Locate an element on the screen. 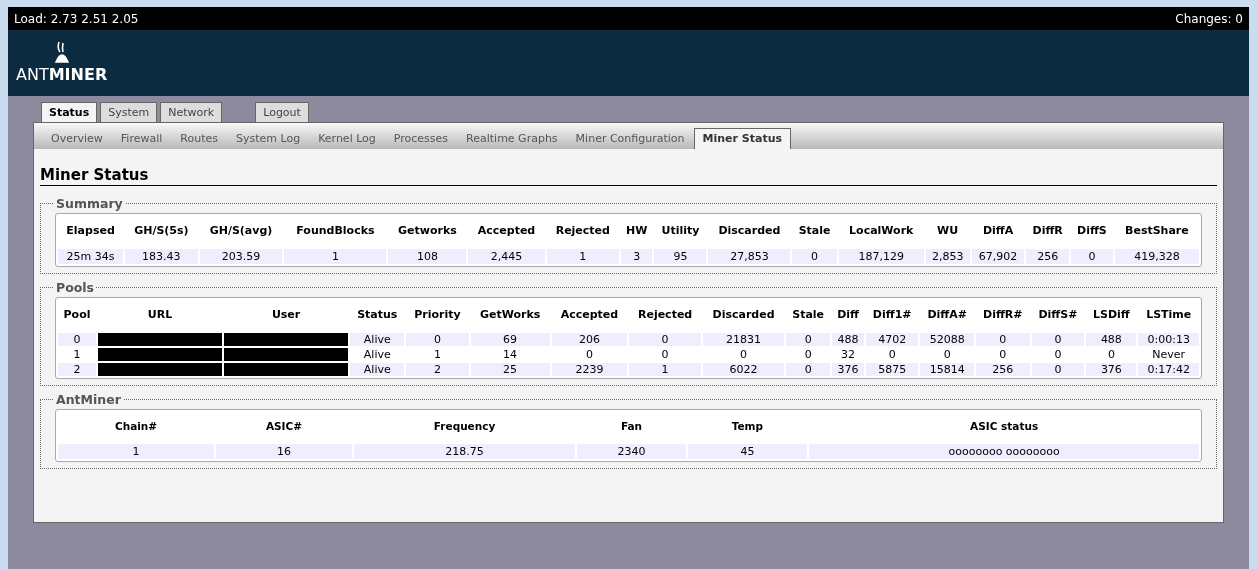 The image size is (1257, 569). column-header: Getworks is located at coordinates (427, 231).